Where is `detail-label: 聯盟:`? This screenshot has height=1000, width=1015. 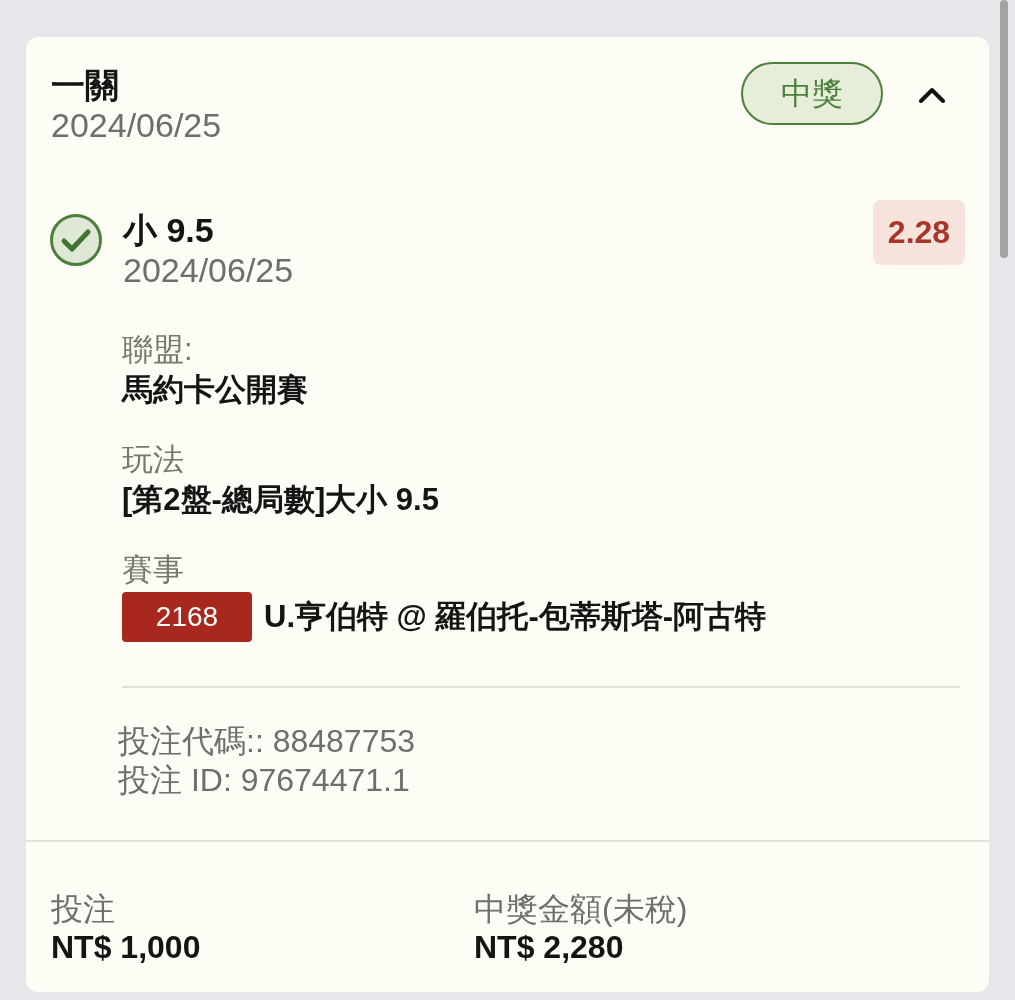
detail-label: 聯盟: is located at coordinates (158, 350).